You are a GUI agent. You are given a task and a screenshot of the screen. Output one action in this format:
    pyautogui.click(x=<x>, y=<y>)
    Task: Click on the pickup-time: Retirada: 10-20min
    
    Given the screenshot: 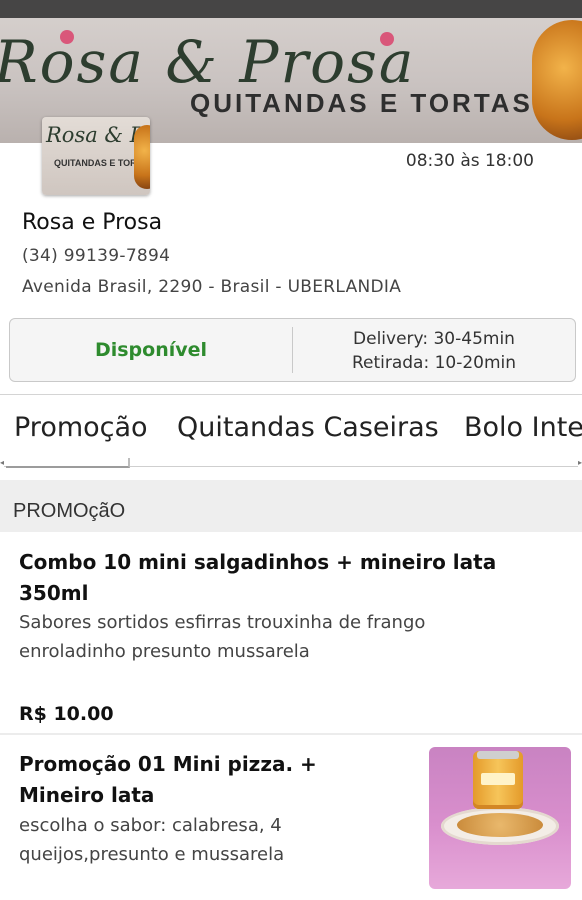 What is the action you would take?
    pyautogui.click(x=434, y=363)
    